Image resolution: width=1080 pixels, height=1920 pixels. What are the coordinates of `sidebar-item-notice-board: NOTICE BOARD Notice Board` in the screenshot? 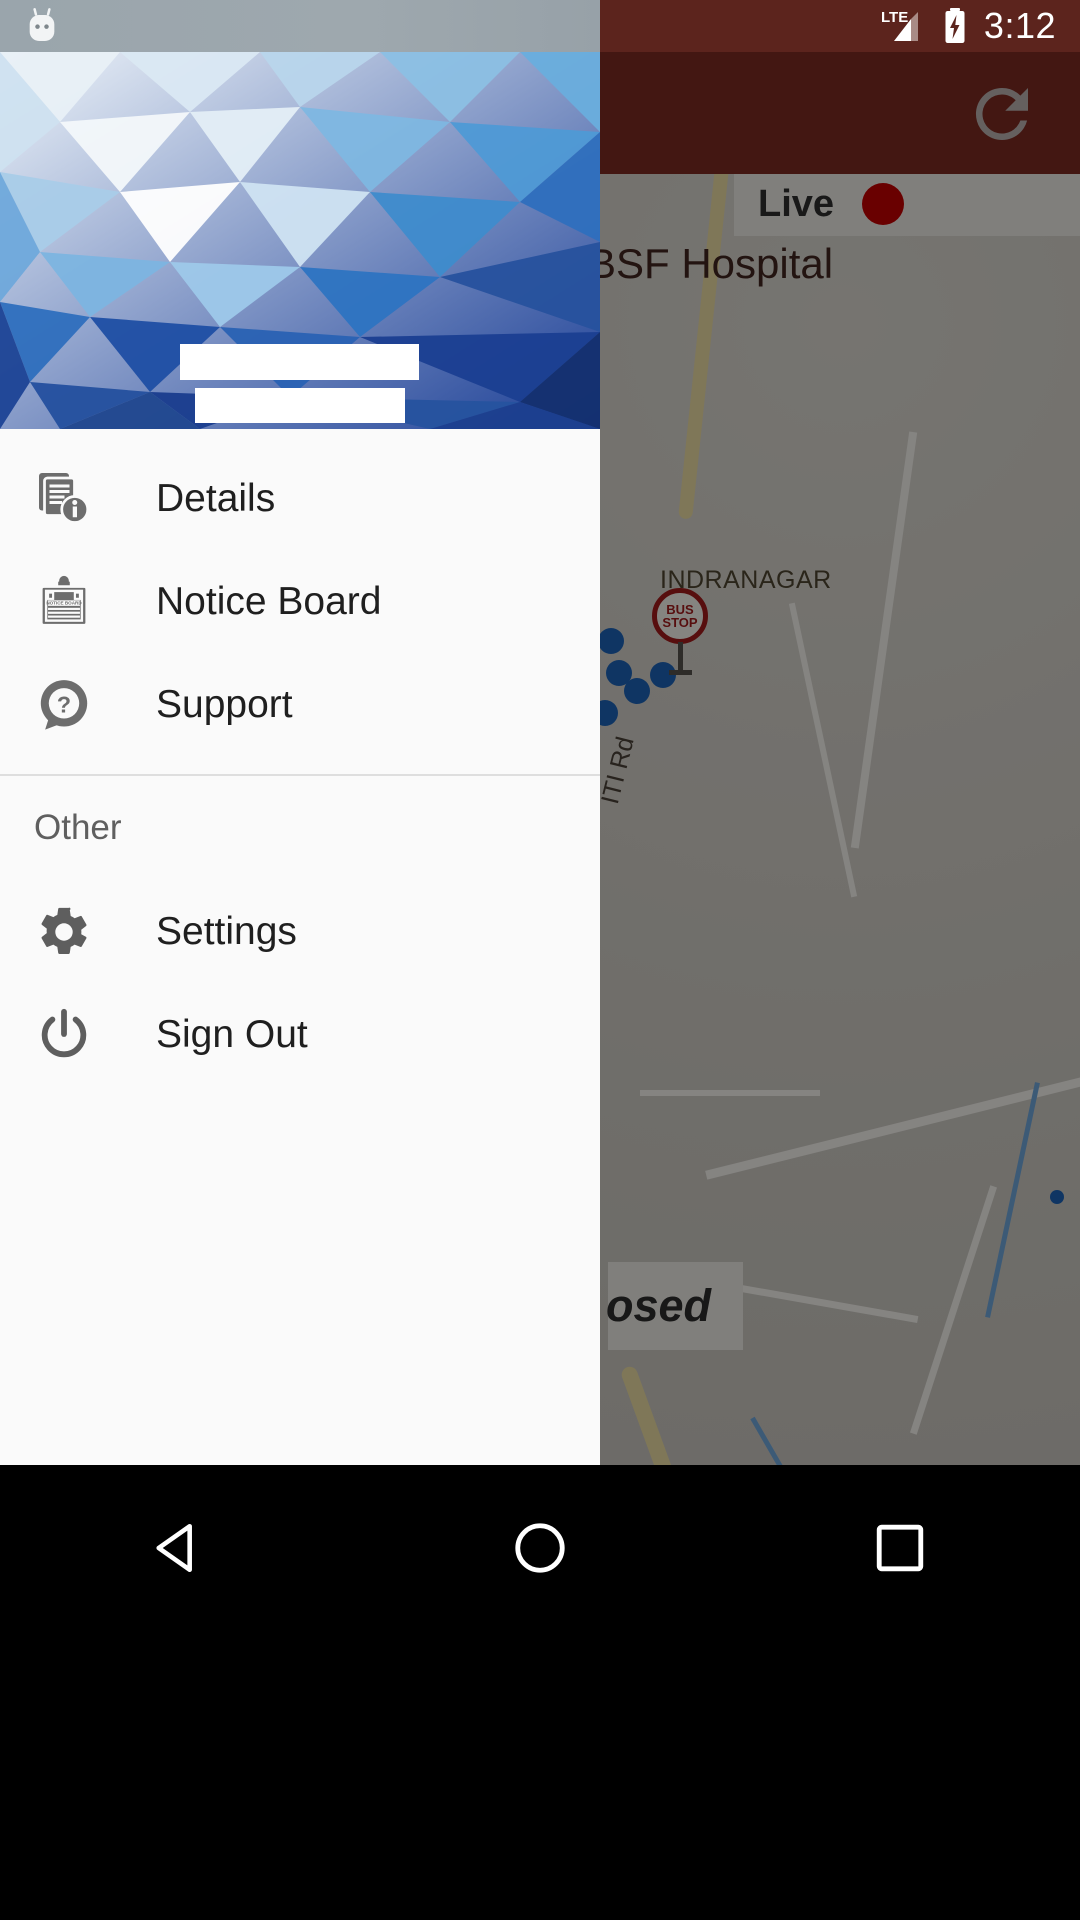 It's located at (300, 601).